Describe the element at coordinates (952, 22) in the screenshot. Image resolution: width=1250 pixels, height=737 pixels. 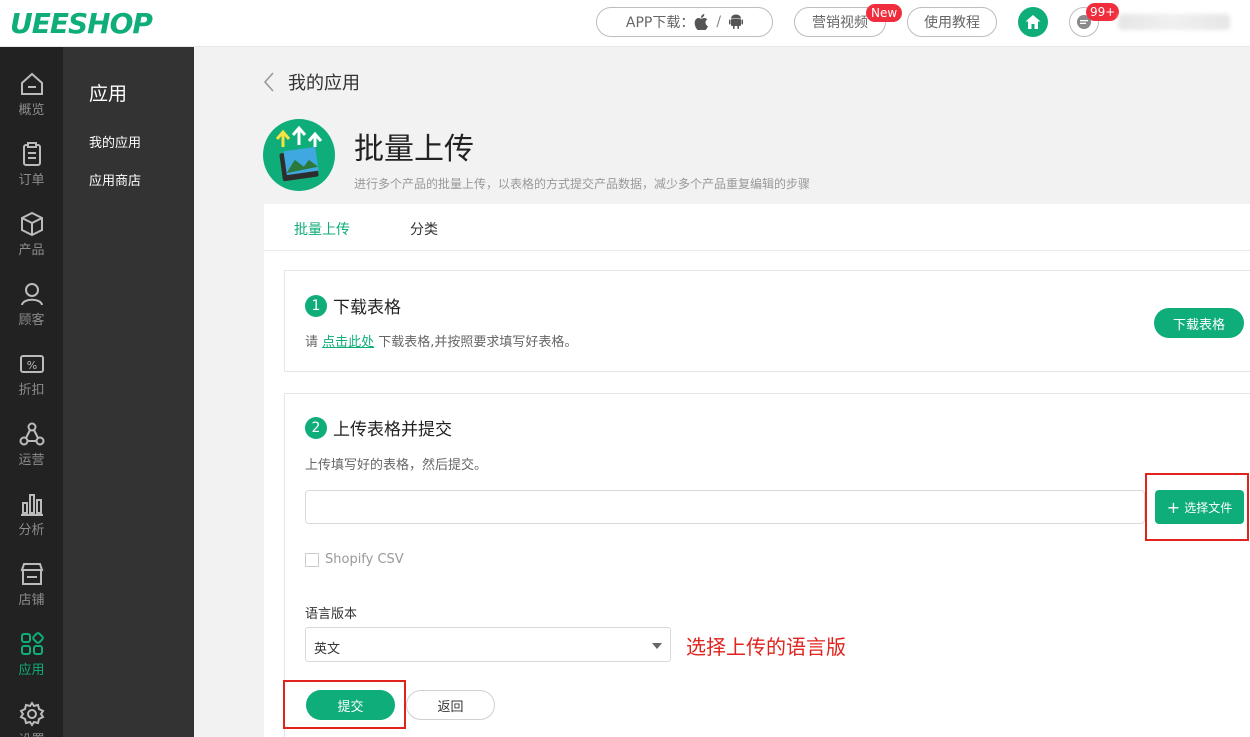
I see `tutorial-button: 使用教程` at that location.